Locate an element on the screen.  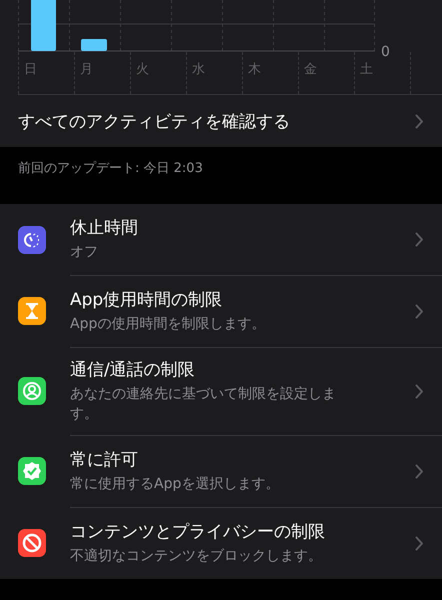
settings-row: App使用時間の制限 Appの使用時間を制限します。 is located at coordinates (221, 311).